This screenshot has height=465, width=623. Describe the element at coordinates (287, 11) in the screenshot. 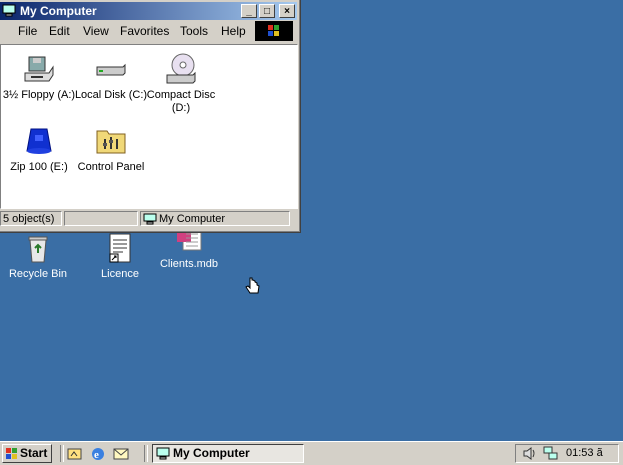

I see `close-button: ×` at that location.